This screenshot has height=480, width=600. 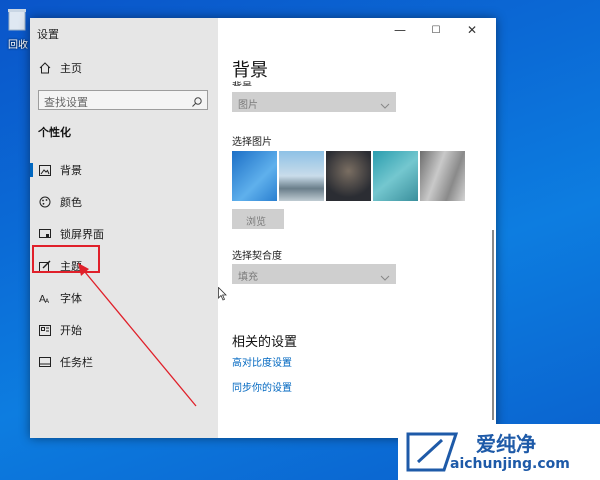 What do you see at coordinates (71, 170) in the screenshot?
I see `sidebar-item-label: 背景` at bounding box center [71, 170].